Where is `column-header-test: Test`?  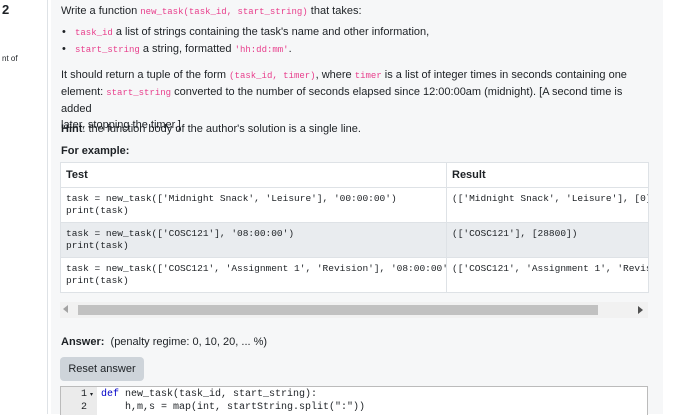 column-header-test: Test is located at coordinates (253, 175).